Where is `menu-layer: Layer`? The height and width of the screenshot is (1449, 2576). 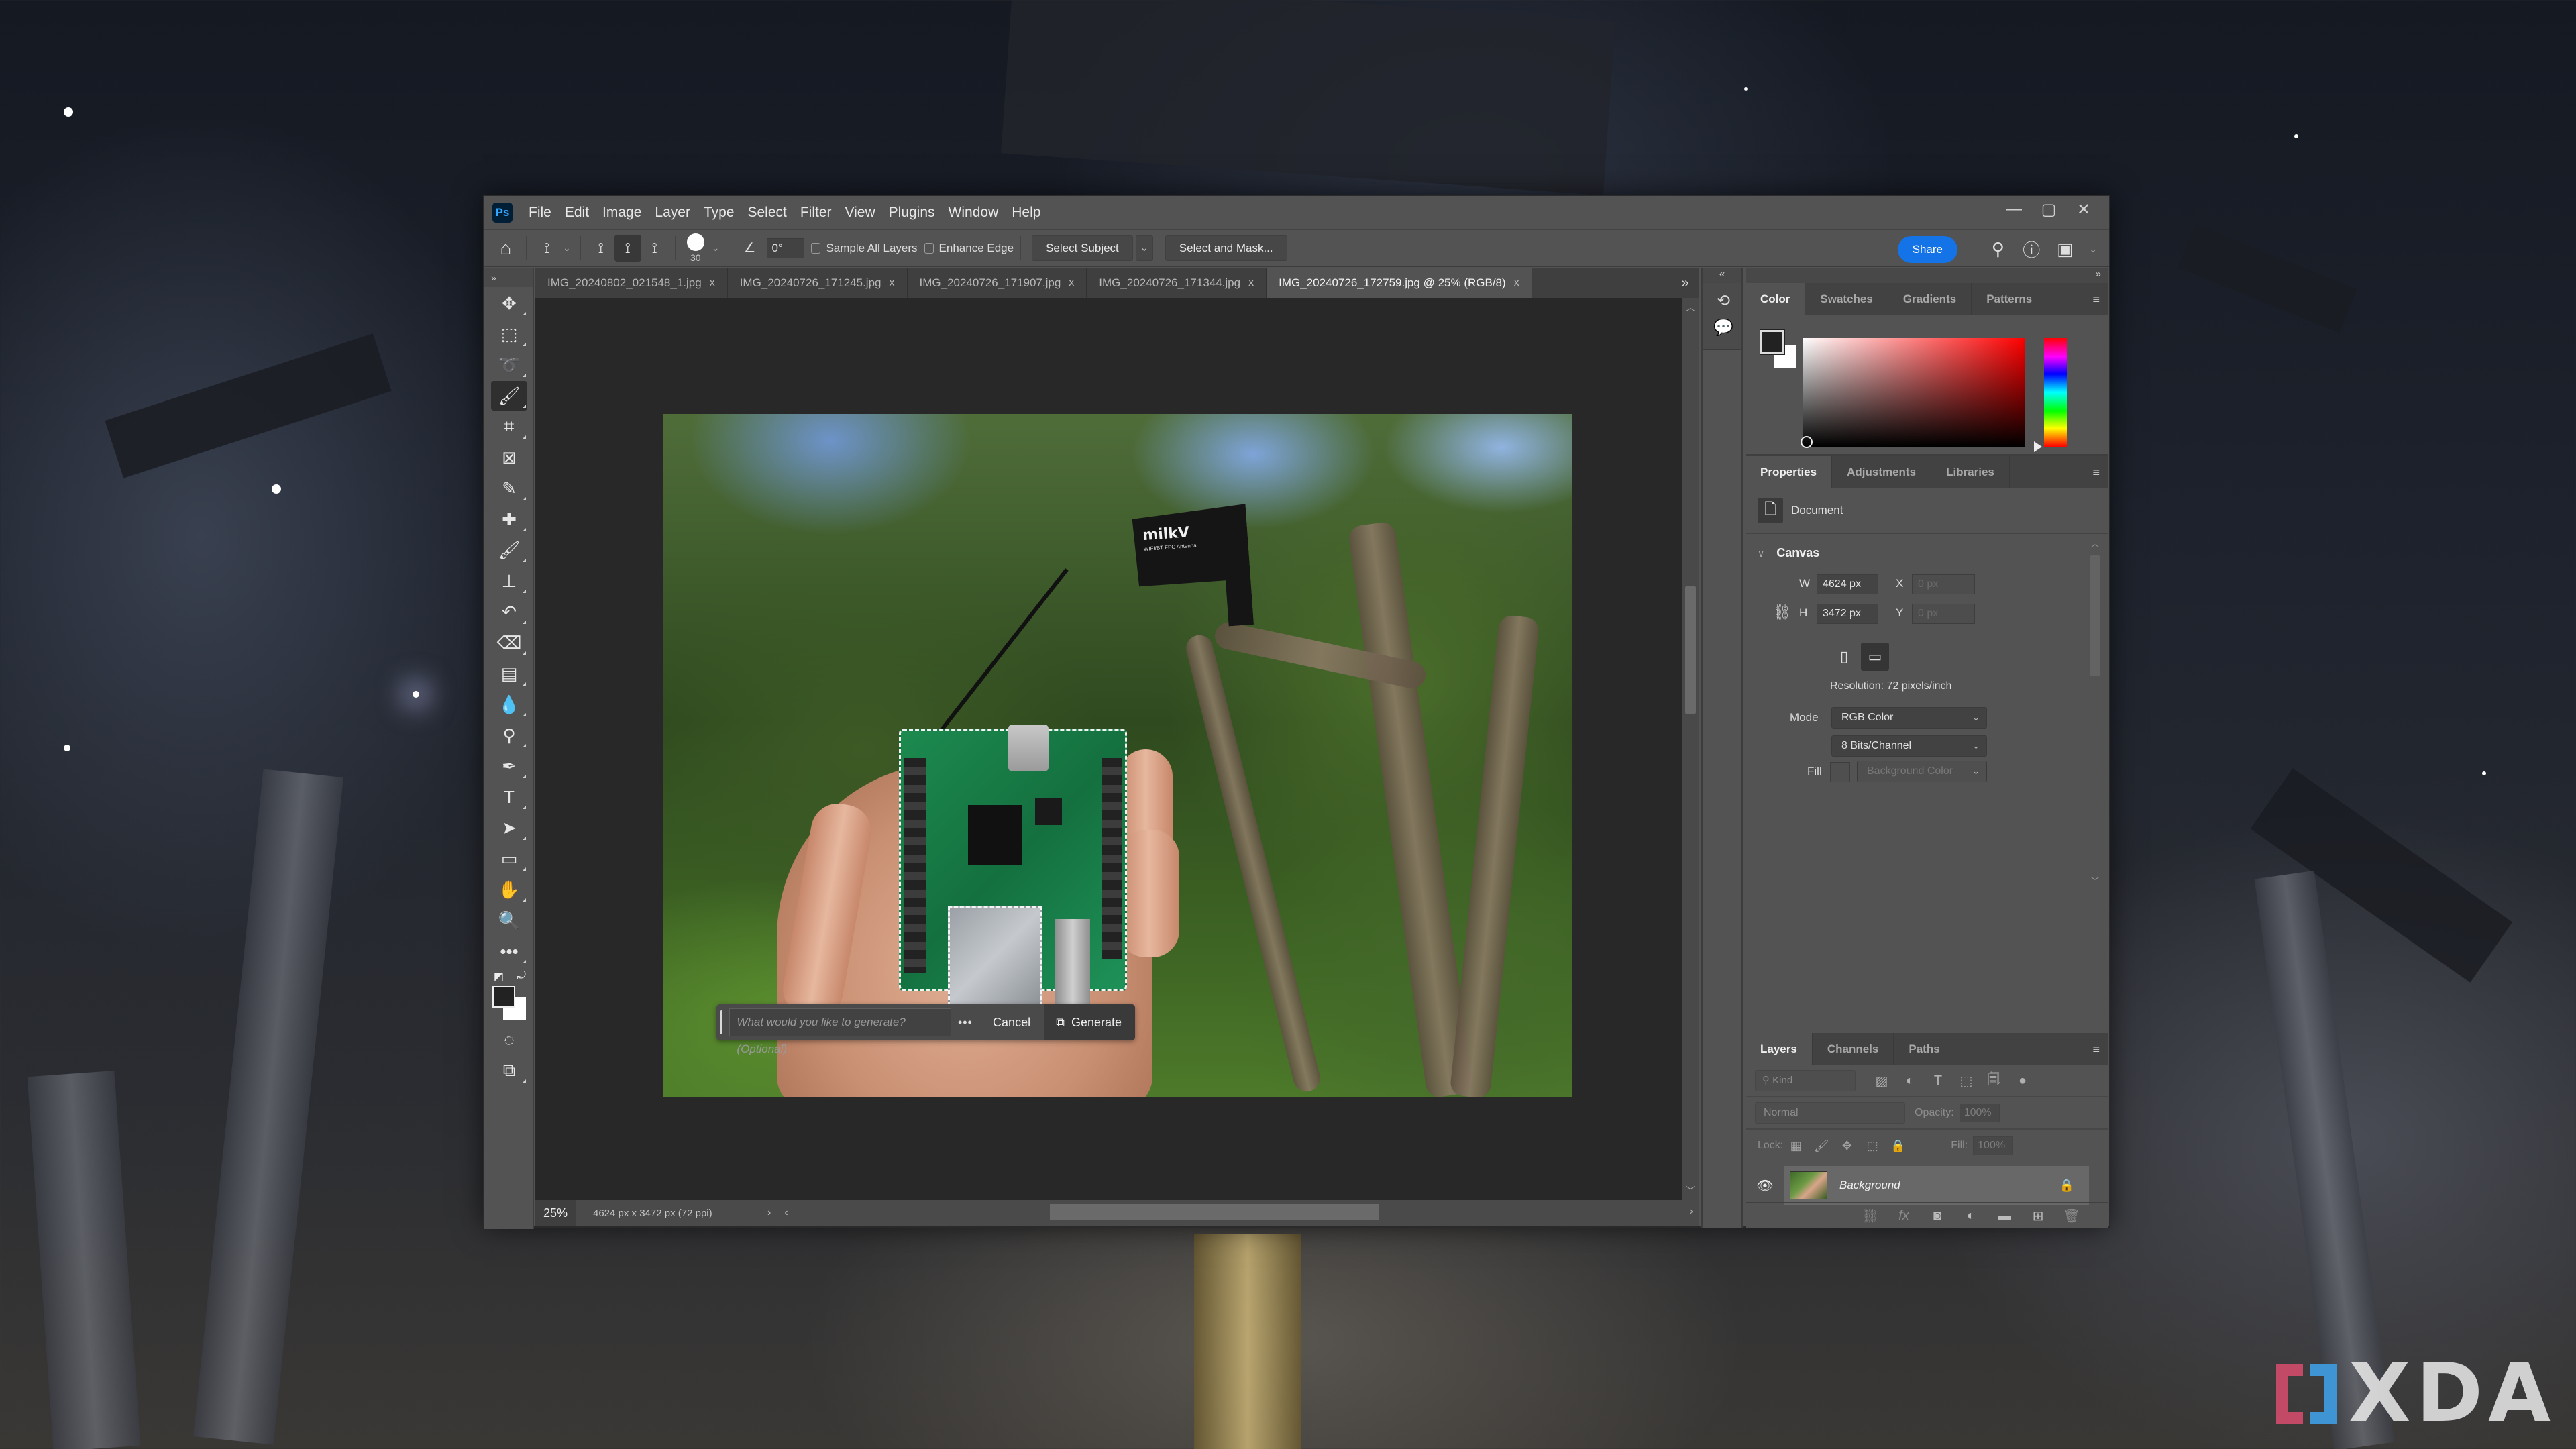 menu-layer: Layer is located at coordinates (672, 212).